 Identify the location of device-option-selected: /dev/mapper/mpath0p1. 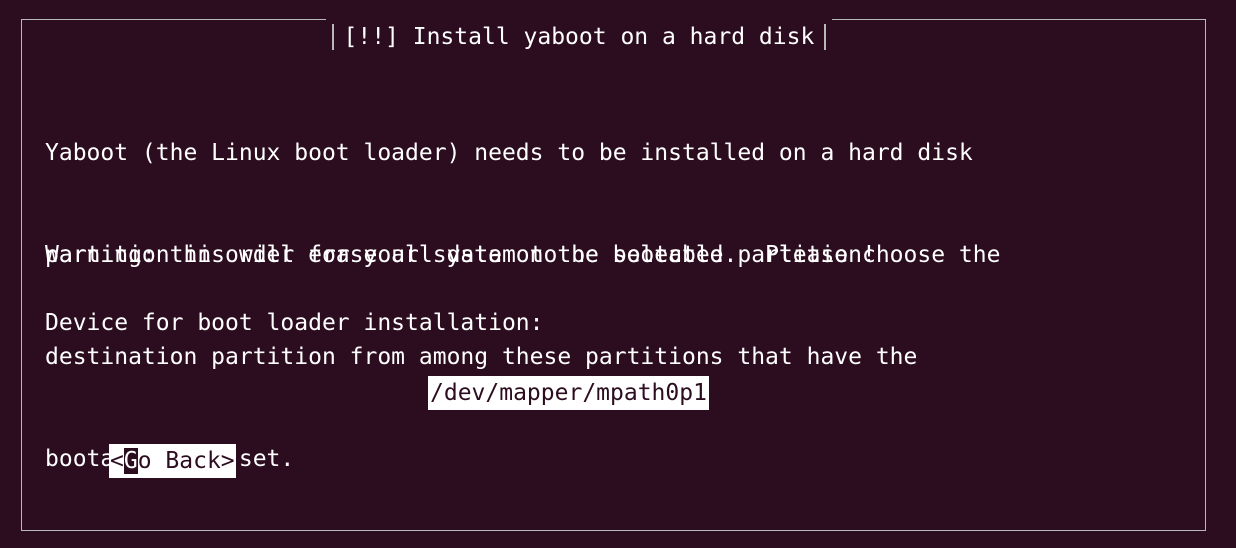
(568, 393).